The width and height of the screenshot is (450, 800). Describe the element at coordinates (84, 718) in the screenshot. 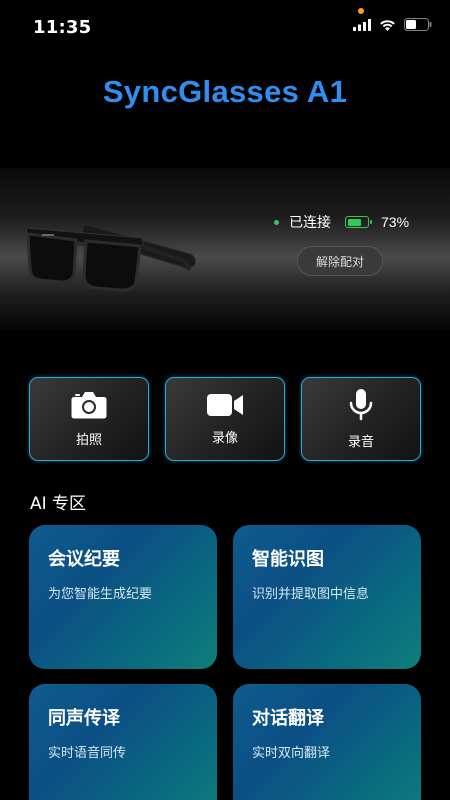

I see `card-title: 同声传译` at that location.